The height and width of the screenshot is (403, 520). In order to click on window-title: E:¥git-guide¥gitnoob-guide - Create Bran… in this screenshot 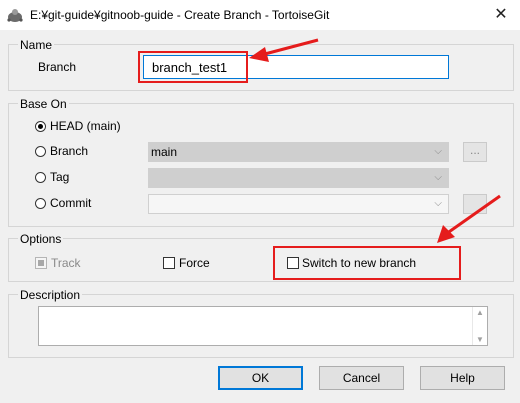, I will do `click(180, 15)`.